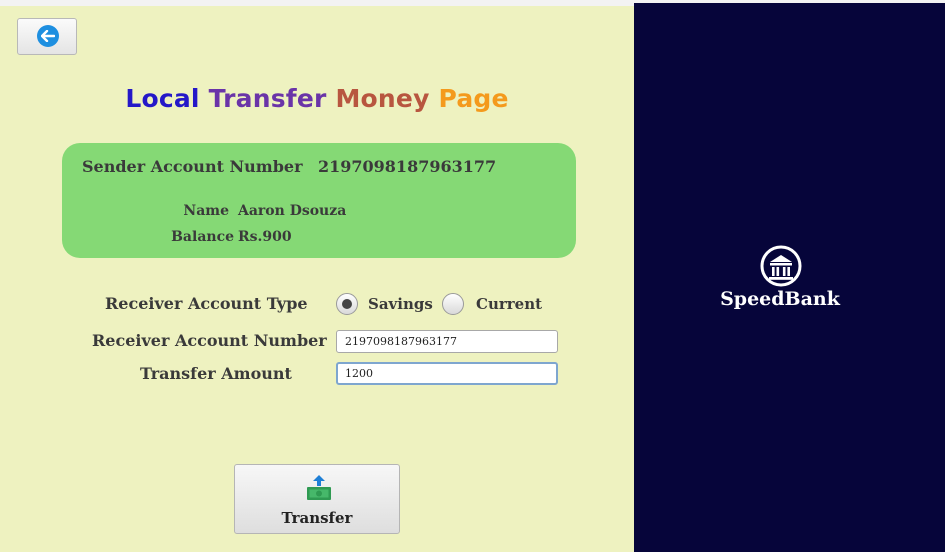  I want to click on bank-building-icon, so click(781, 266).